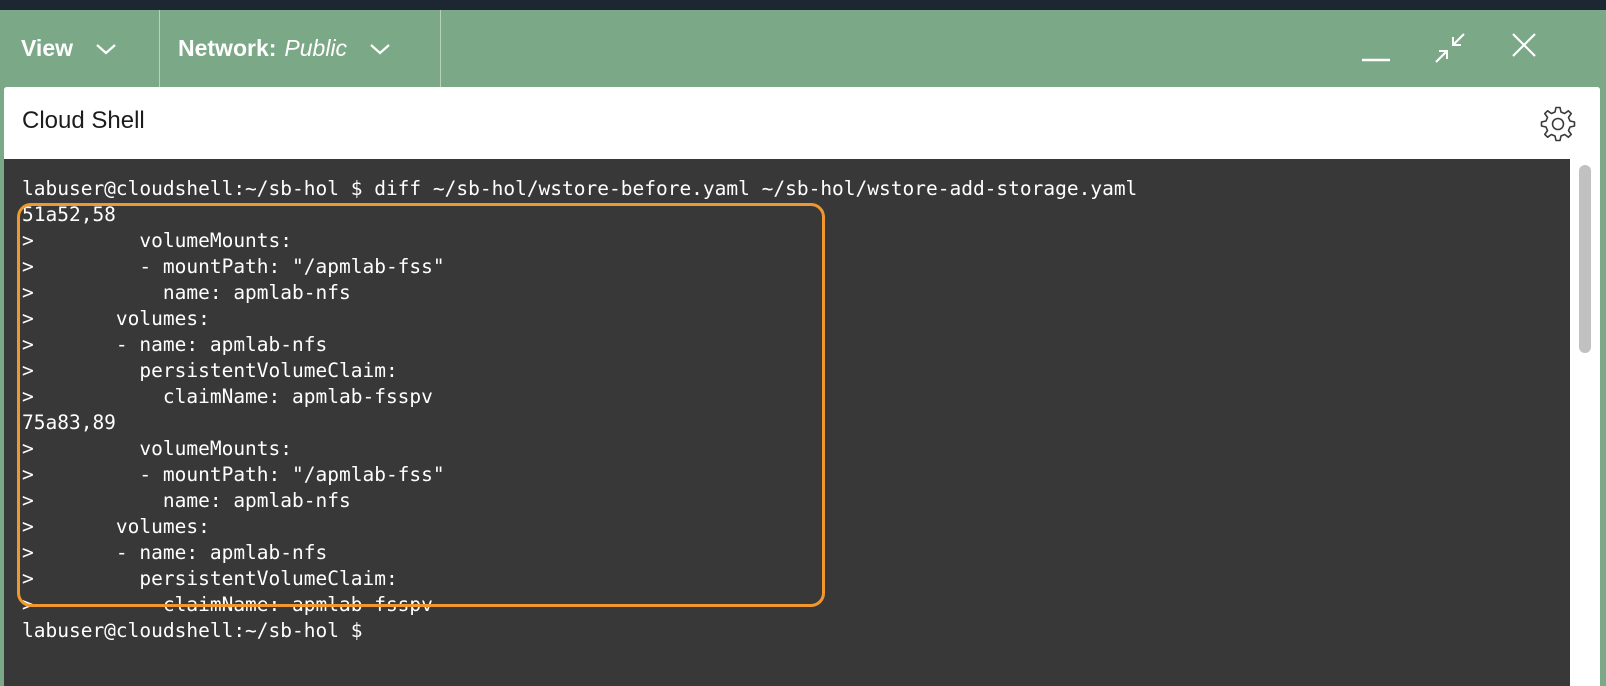 This screenshot has height=686, width=1606. What do you see at coordinates (1585, 422) in the screenshot?
I see `terminal-scrollbar` at bounding box center [1585, 422].